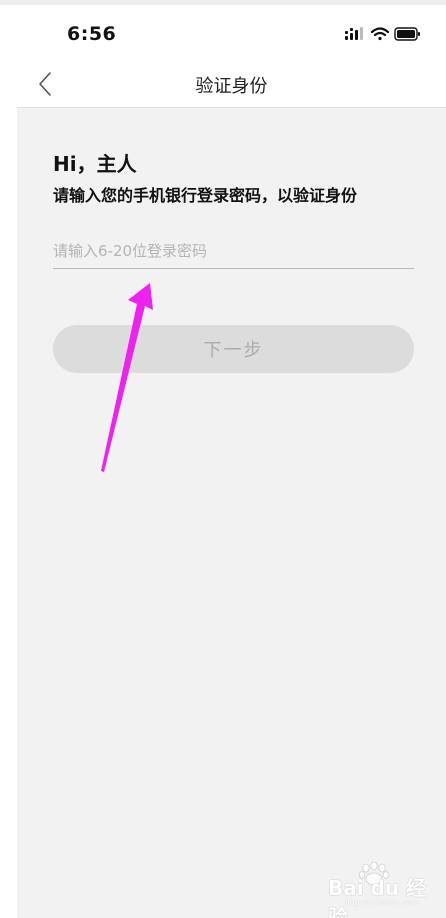  What do you see at coordinates (233, 349) in the screenshot?
I see `next-button: 下一步` at bounding box center [233, 349].